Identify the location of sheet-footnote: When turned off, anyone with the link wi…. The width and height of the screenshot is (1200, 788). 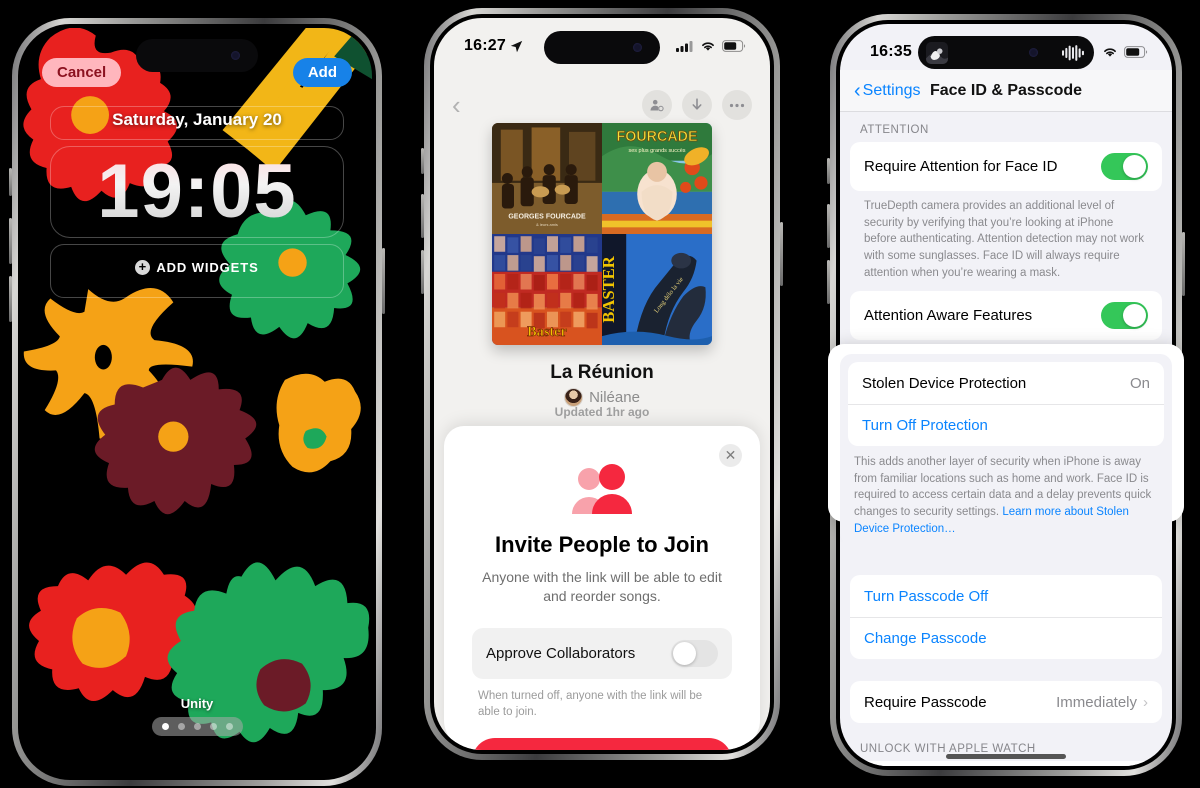
(590, 703).